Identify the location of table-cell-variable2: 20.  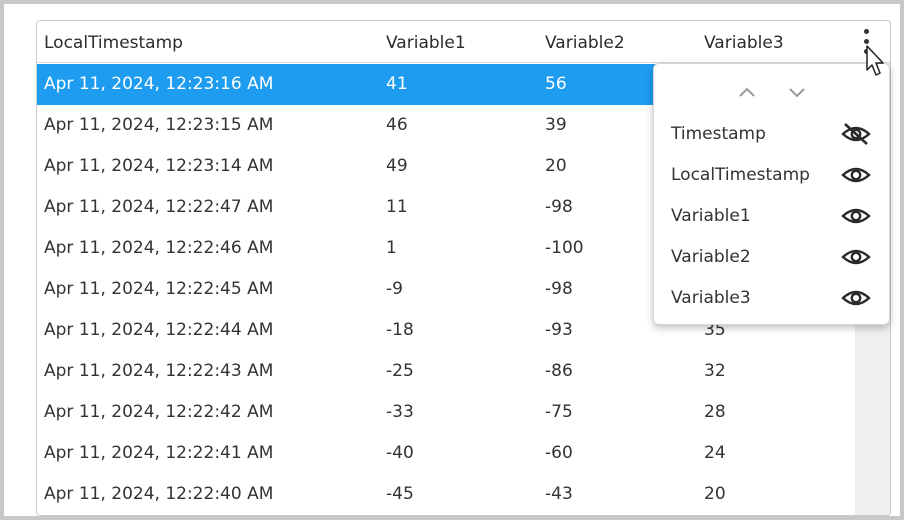
(556, 166).